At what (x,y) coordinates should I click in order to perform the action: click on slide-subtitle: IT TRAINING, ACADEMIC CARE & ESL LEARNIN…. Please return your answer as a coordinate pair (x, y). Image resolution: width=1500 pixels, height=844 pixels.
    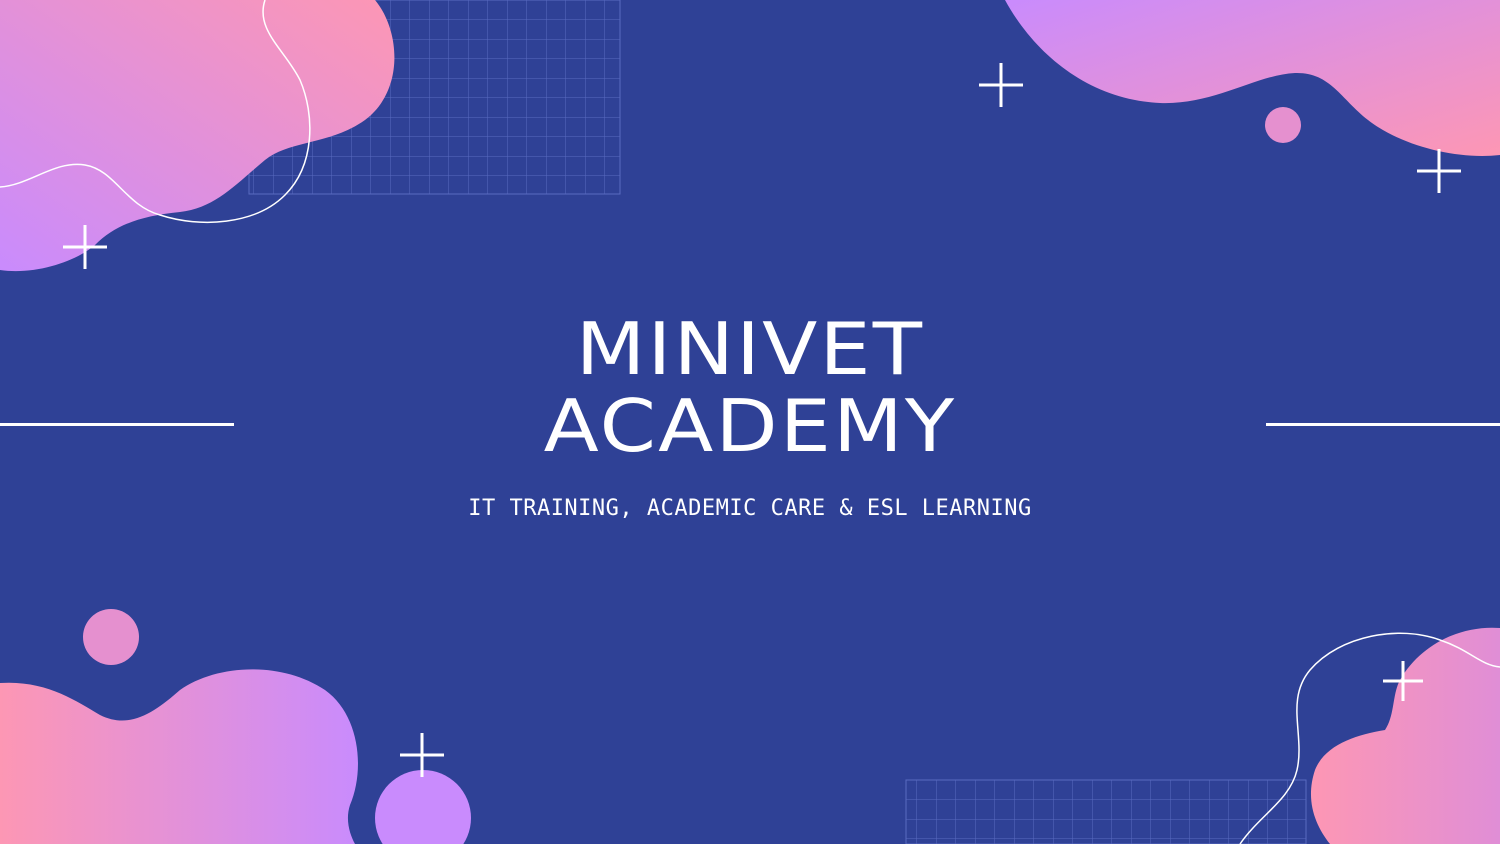
    Looking at the image, I should click on (750, 508).